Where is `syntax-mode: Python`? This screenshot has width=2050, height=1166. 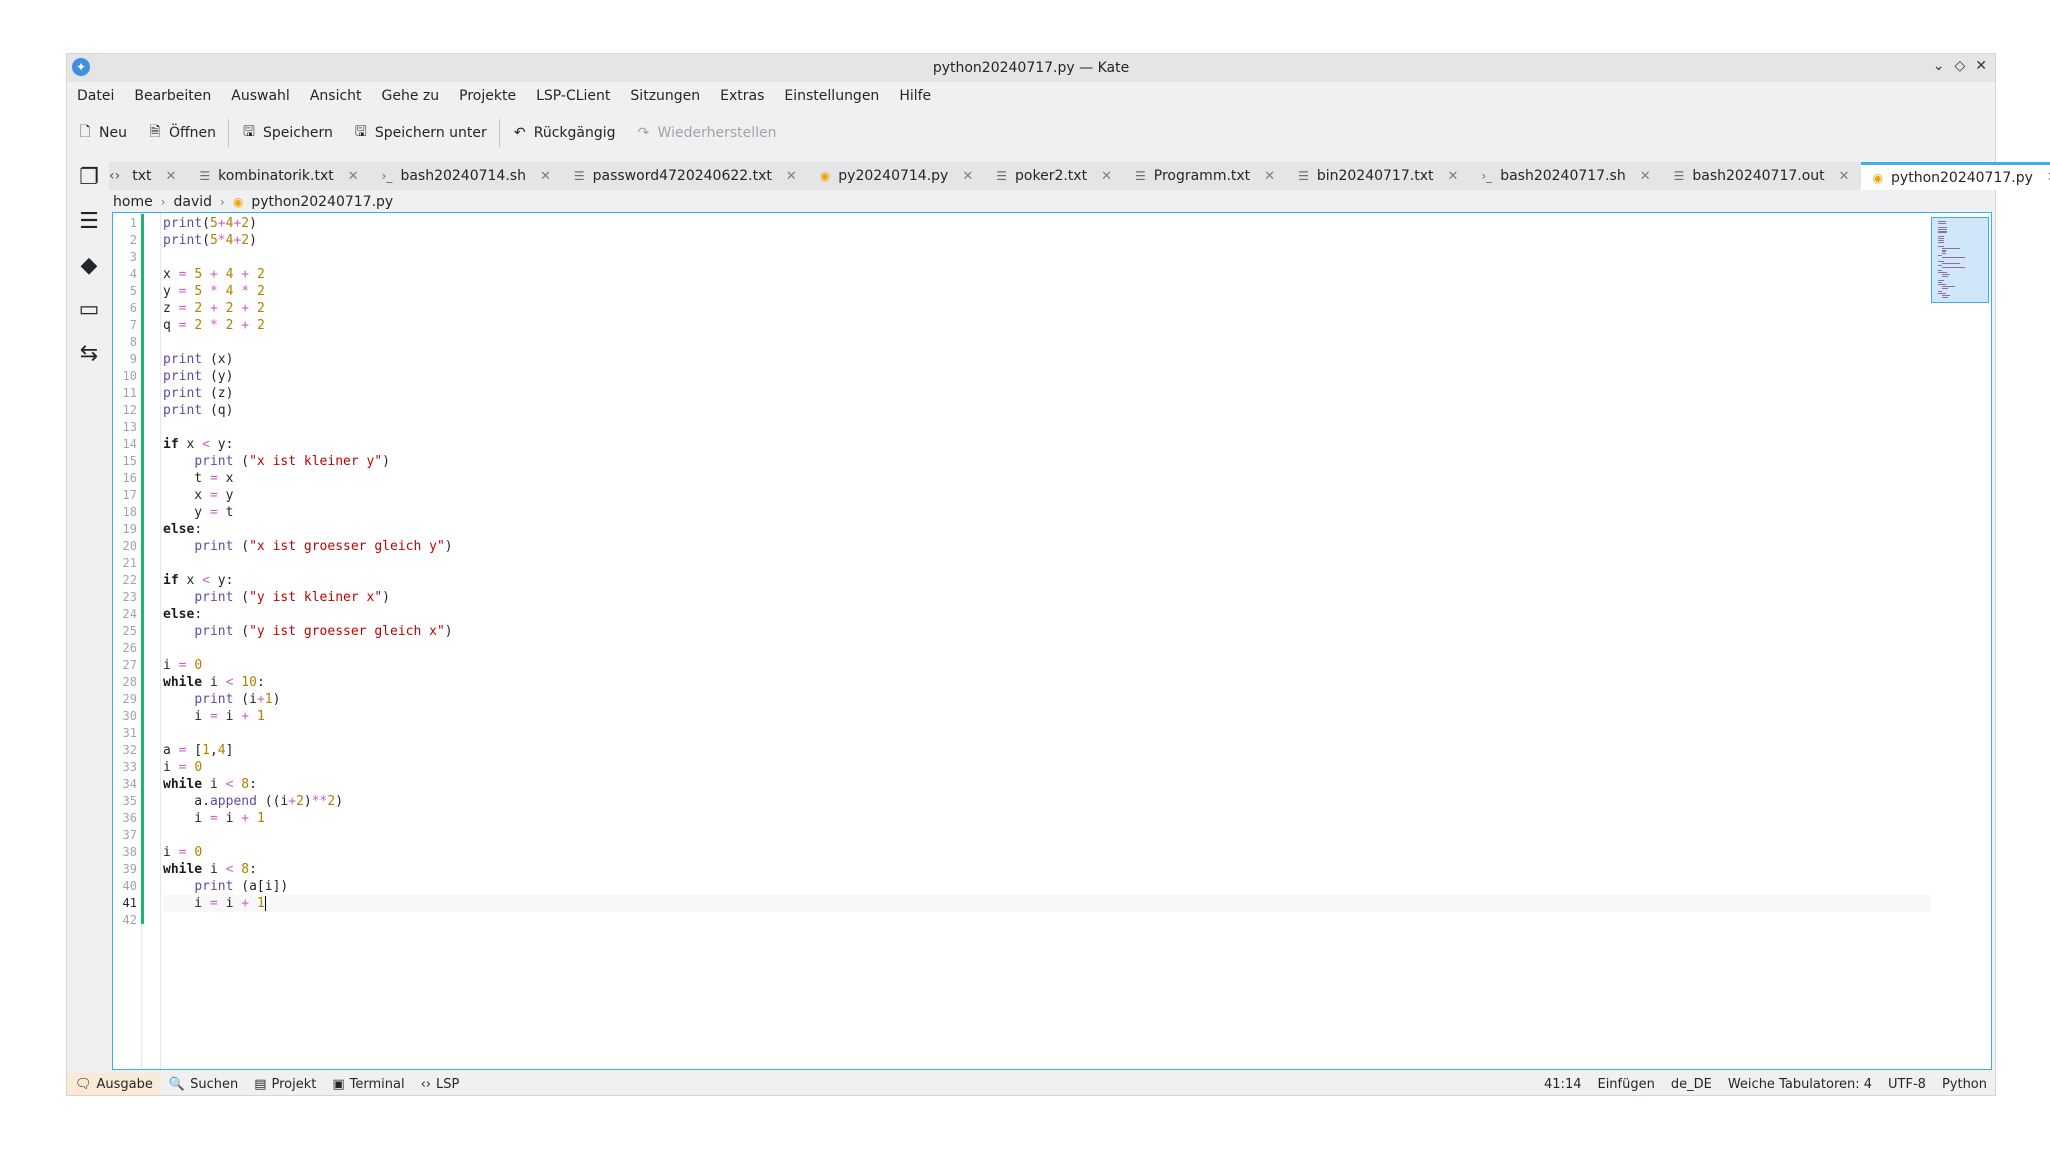
syntax-mode: Python is located at coordinates (1964, 1084).